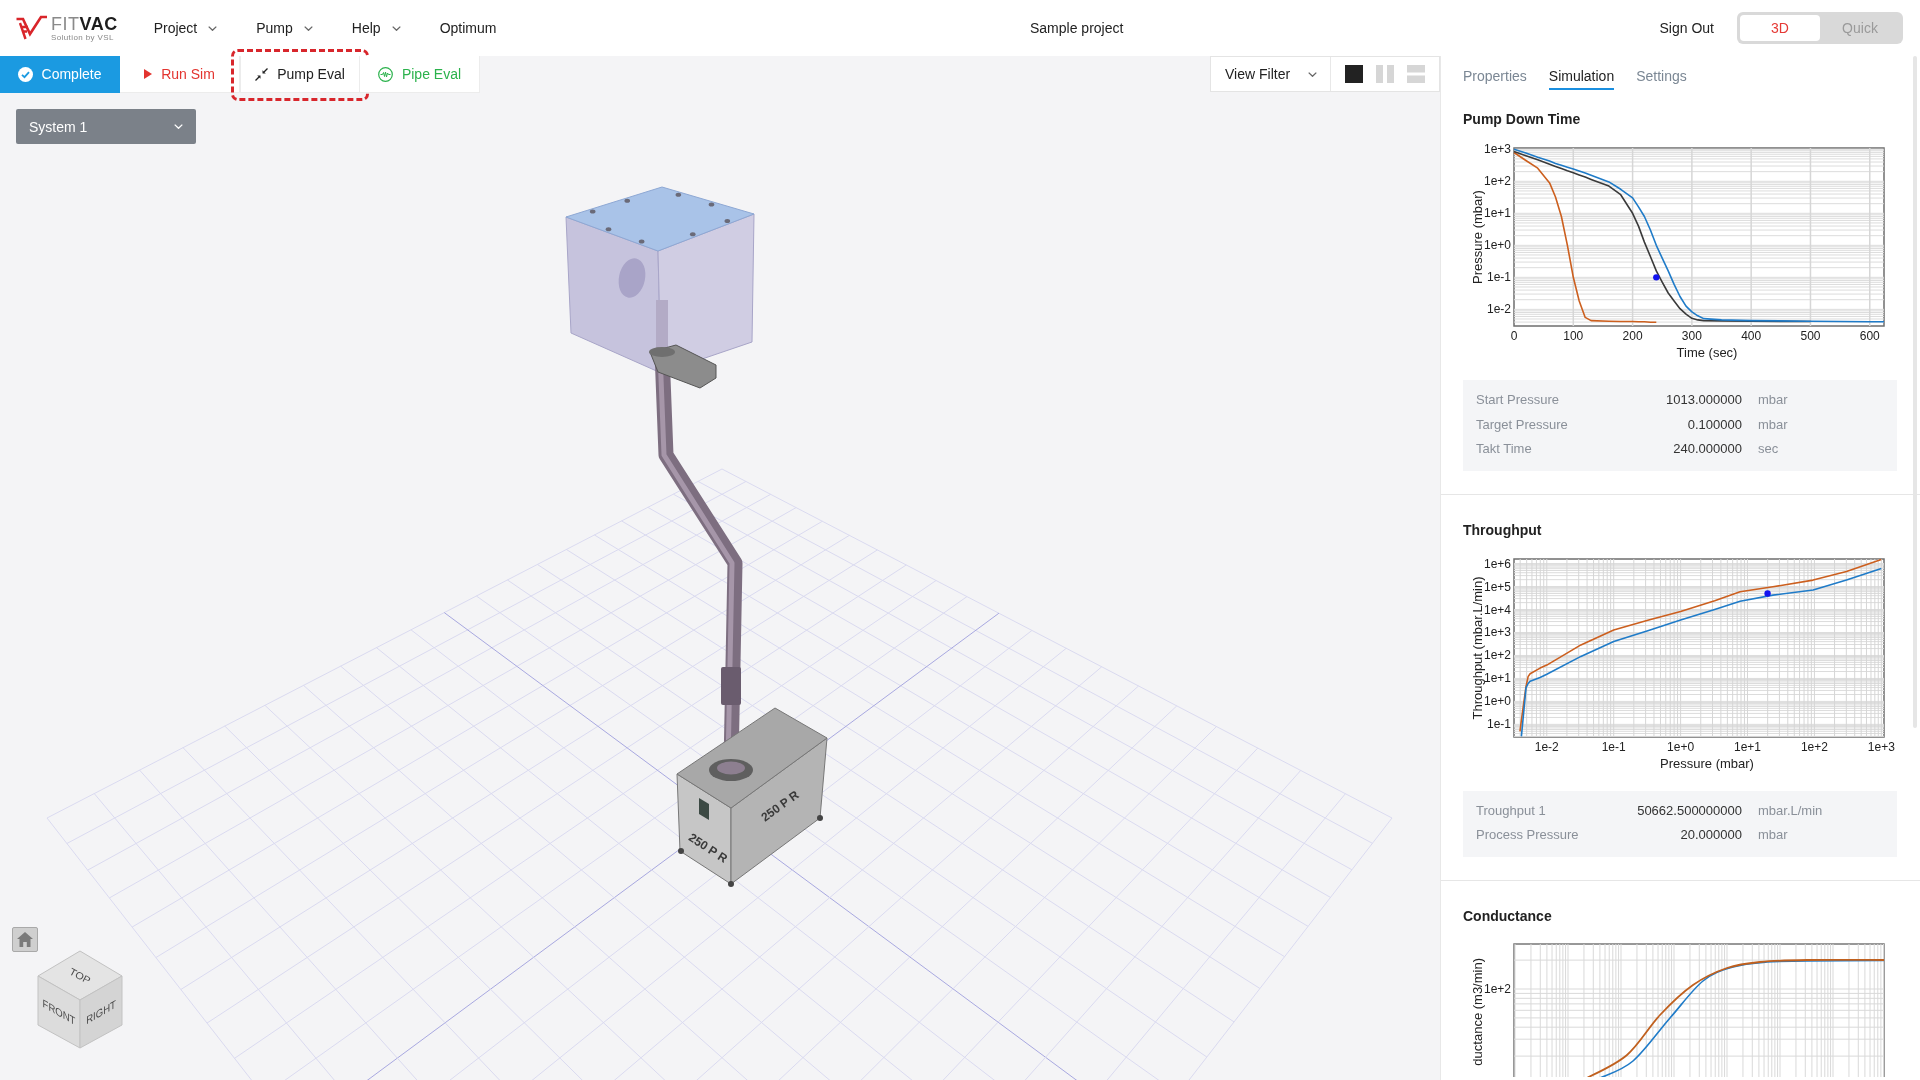  What do you see at coordinates (1869, 336) in the screenshot?
I see `axis-tick-label: 600` at bounding box center [1869, 336].